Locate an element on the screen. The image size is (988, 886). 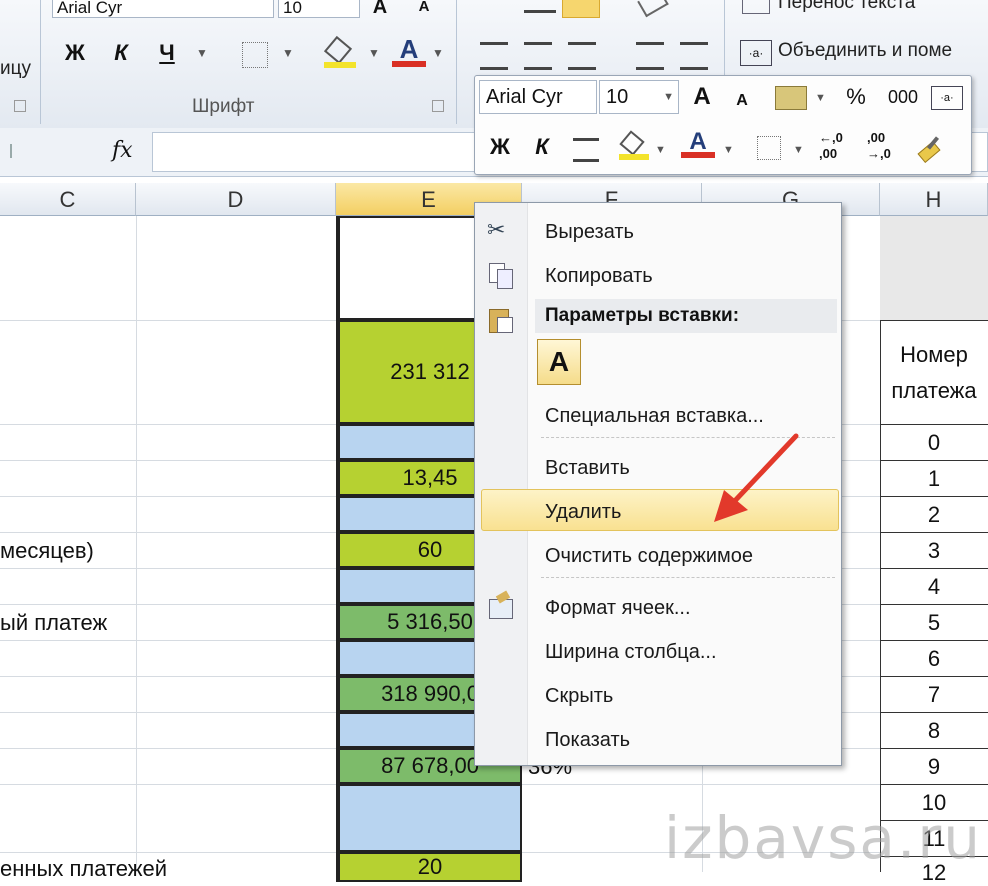
align-middle-icon is located at coordinates (581, 9).